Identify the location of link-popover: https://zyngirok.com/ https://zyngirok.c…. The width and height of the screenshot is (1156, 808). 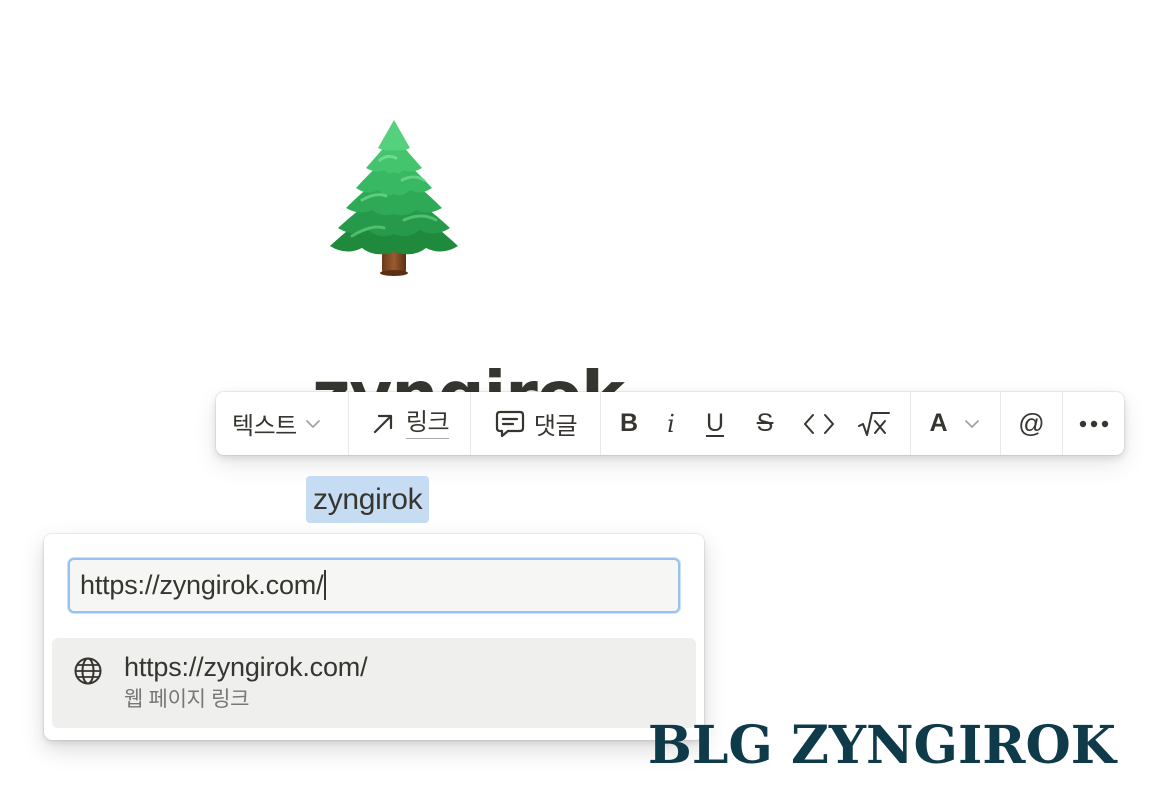
(374, 637).